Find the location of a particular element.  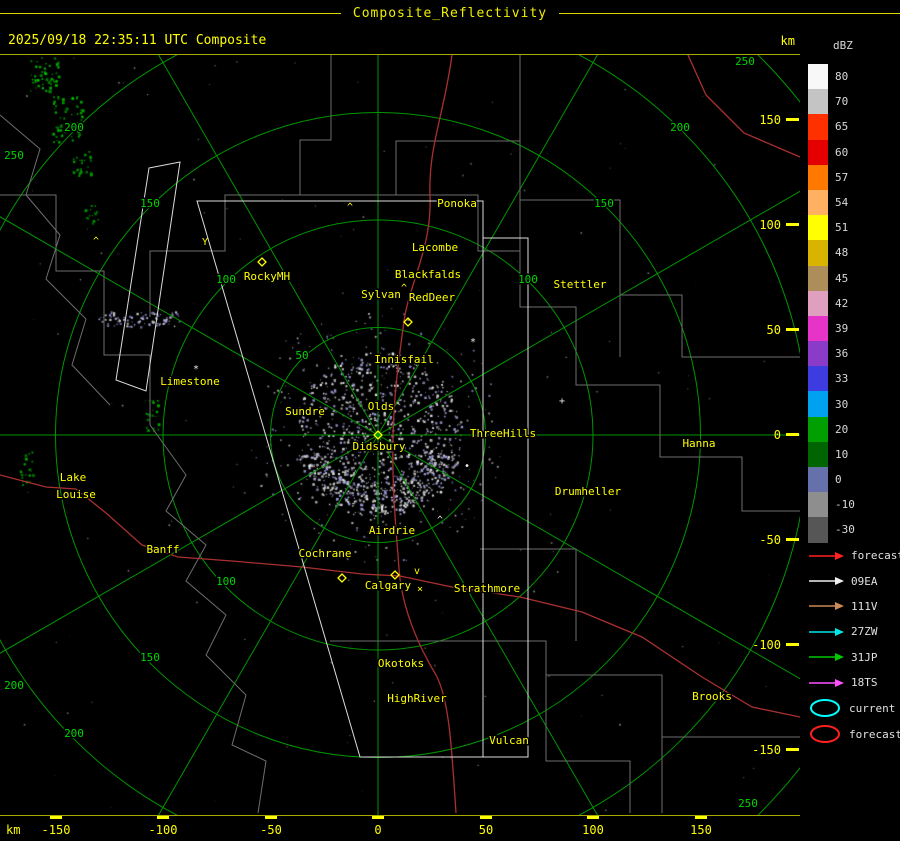

city-label-lake: Lake is located at coordinates (73, 477).